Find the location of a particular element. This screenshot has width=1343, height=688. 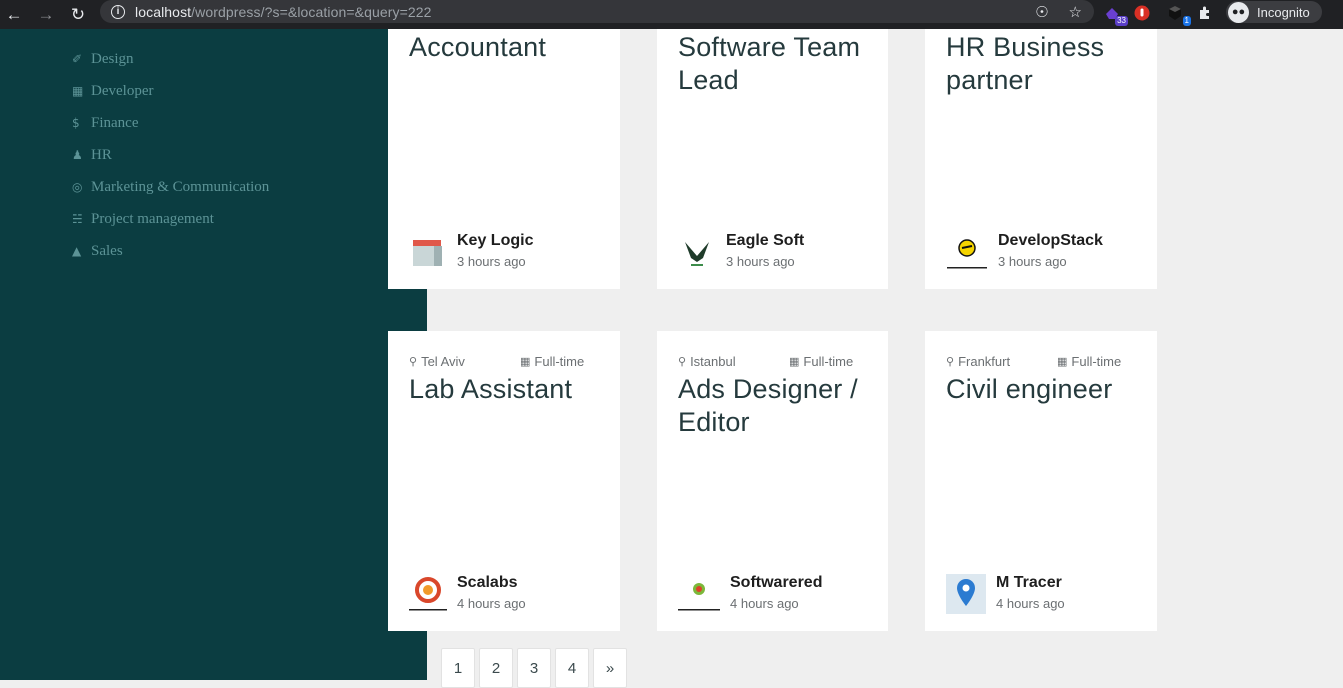

basket-icon: ▲ is located at coordinates (77, 251).